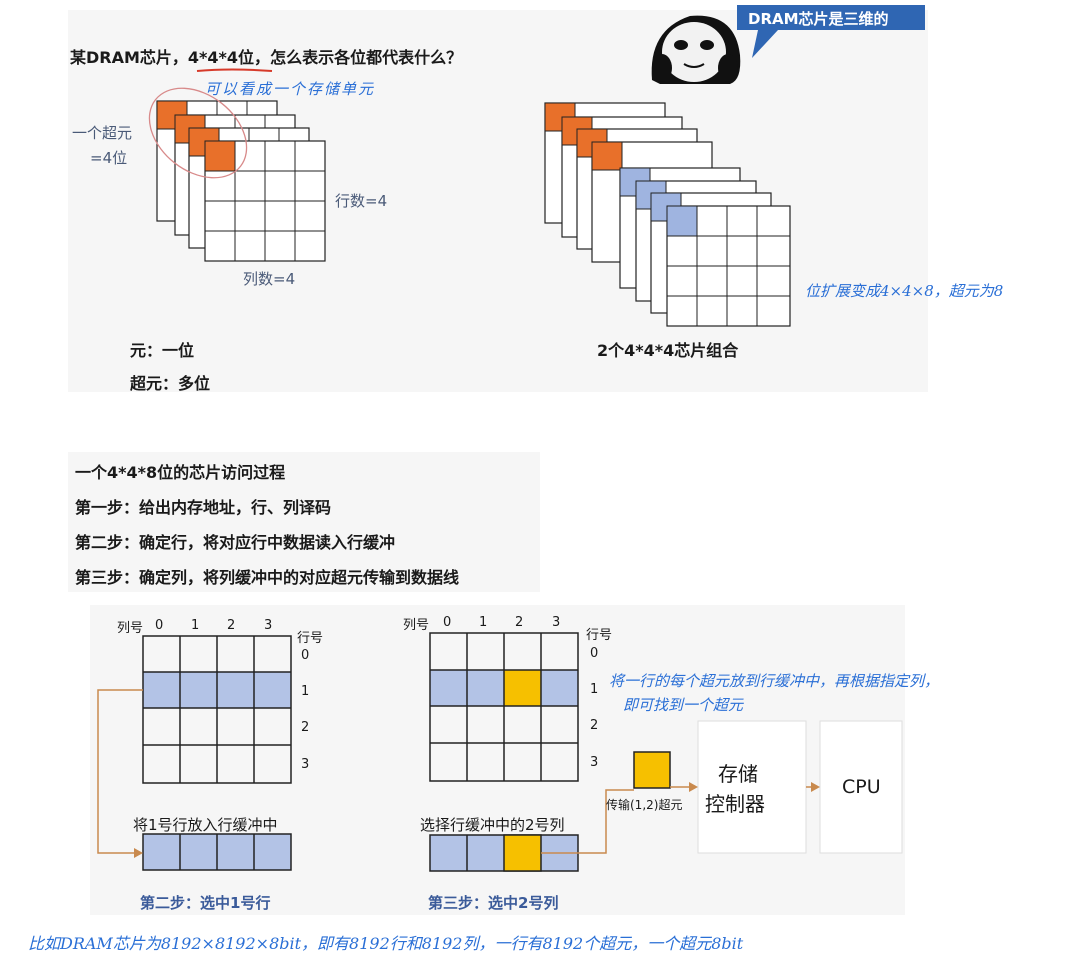  Describe the element at coordinates (861, 787) in the screenshot. I see `cpu-label: CPU` at that location.